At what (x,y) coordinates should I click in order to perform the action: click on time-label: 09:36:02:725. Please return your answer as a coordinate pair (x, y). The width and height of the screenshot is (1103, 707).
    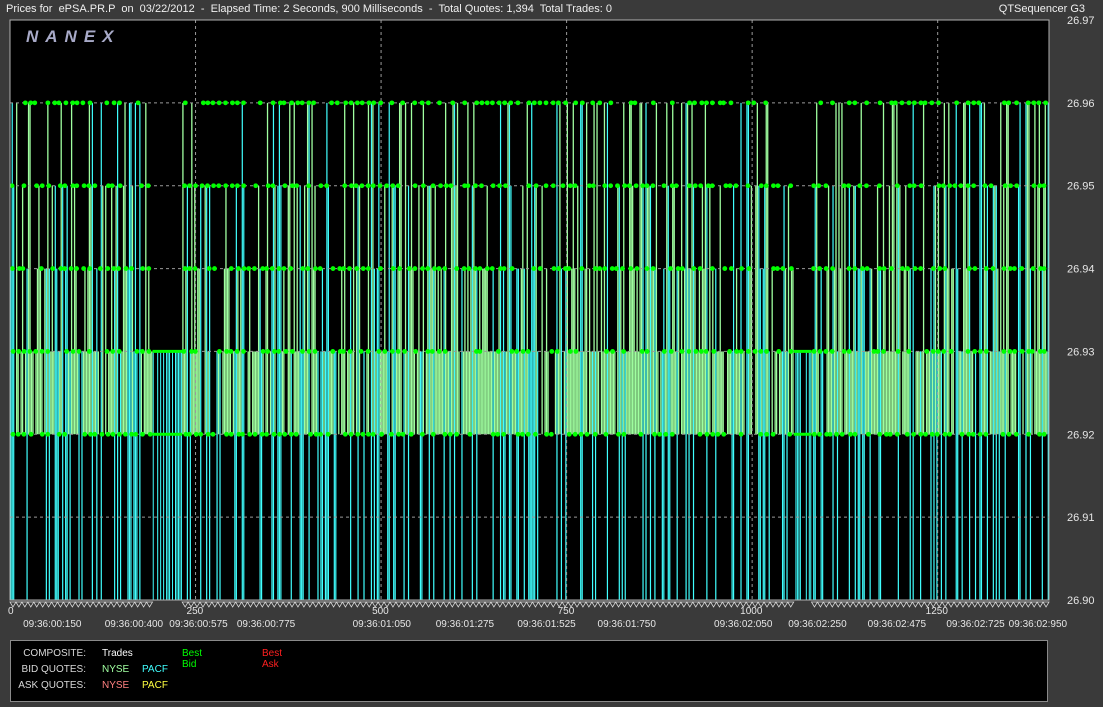
    Looking at the image, I should click on (975, 624).